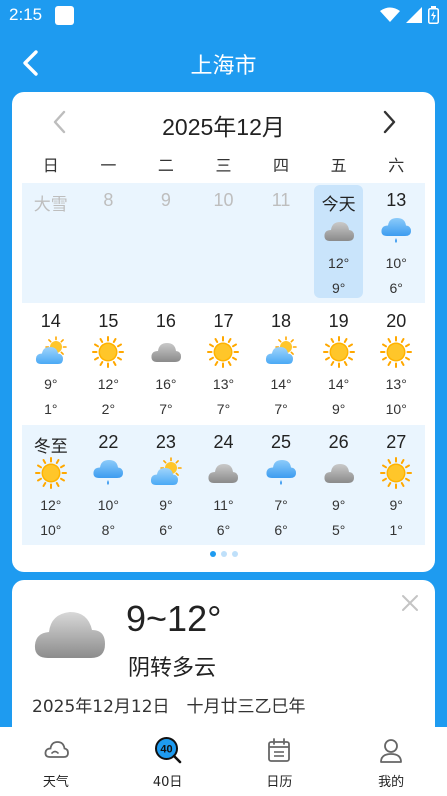  Describe the element at coordinates (166, 364) in the screenshot. I see `calendar-day: 16 16° 7°` at that location.